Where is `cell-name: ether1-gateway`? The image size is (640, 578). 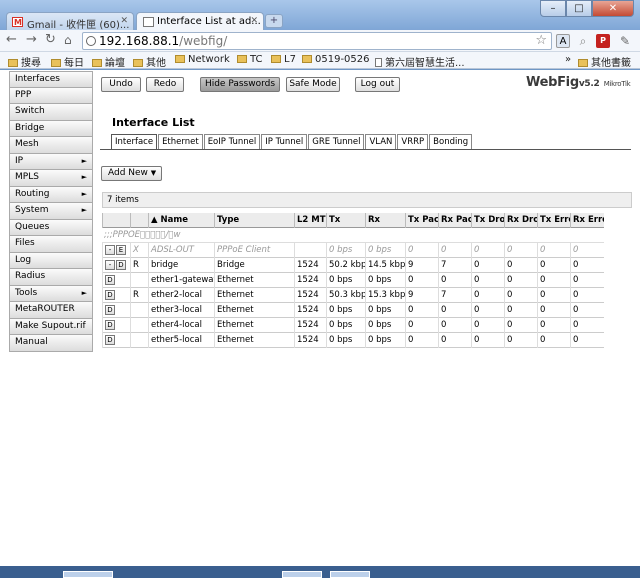
cell-name: ether1-gateway is located at coordinates (181, 280).